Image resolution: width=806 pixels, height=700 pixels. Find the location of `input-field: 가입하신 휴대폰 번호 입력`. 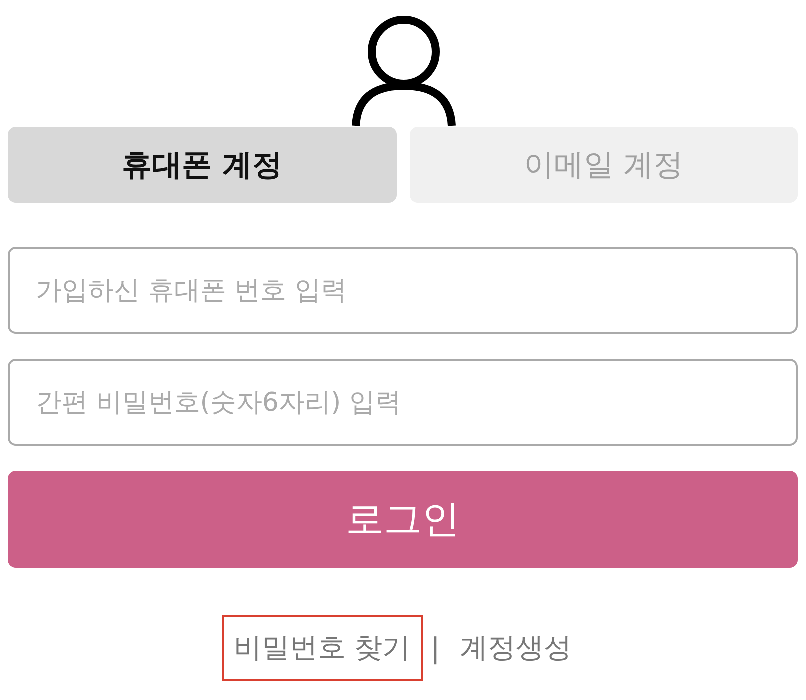

input-field: 가입하신 휴대폰 번호 입력 is located at coordinates (403, 290).